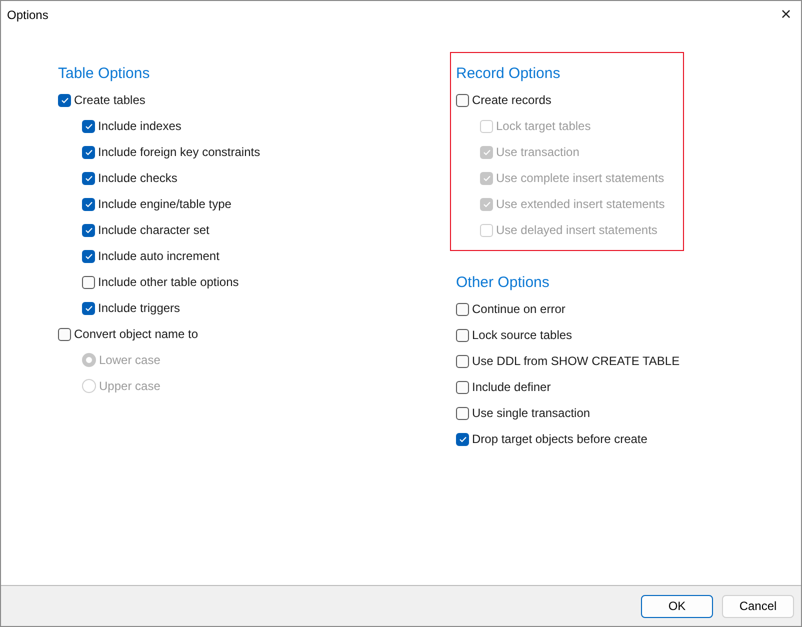 Image resolution: width=802 pixels, height=627 pixels. I want to click on option-label: Convert object name to, so click(136, 334).